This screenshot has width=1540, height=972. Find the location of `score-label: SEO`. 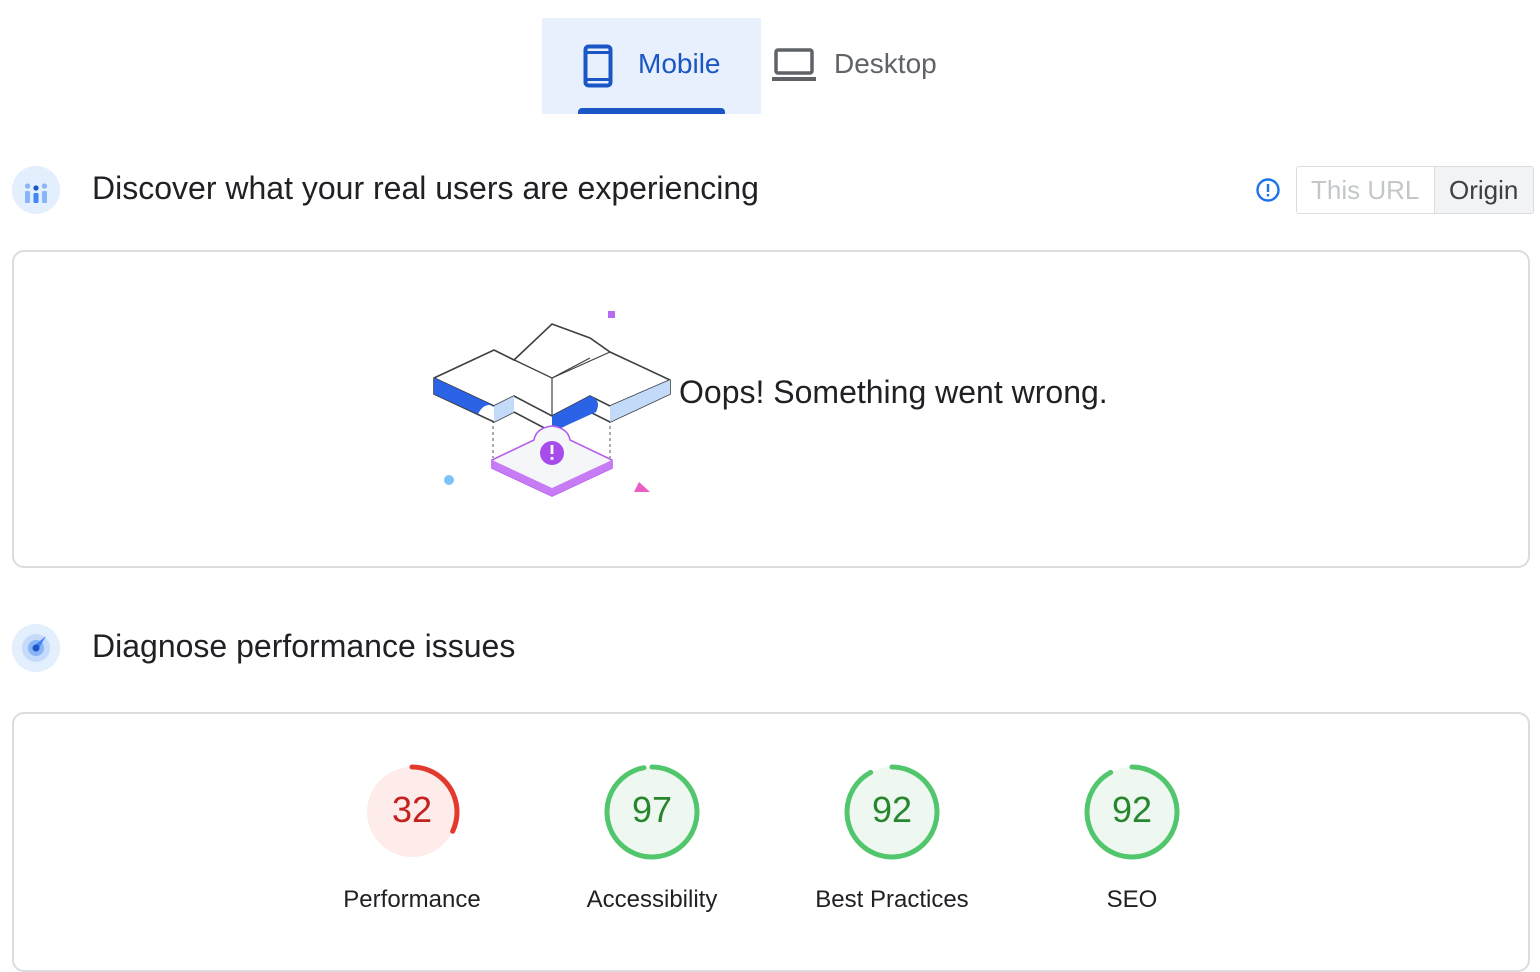

score-label: SEO is located at coordinates (1132, 899).